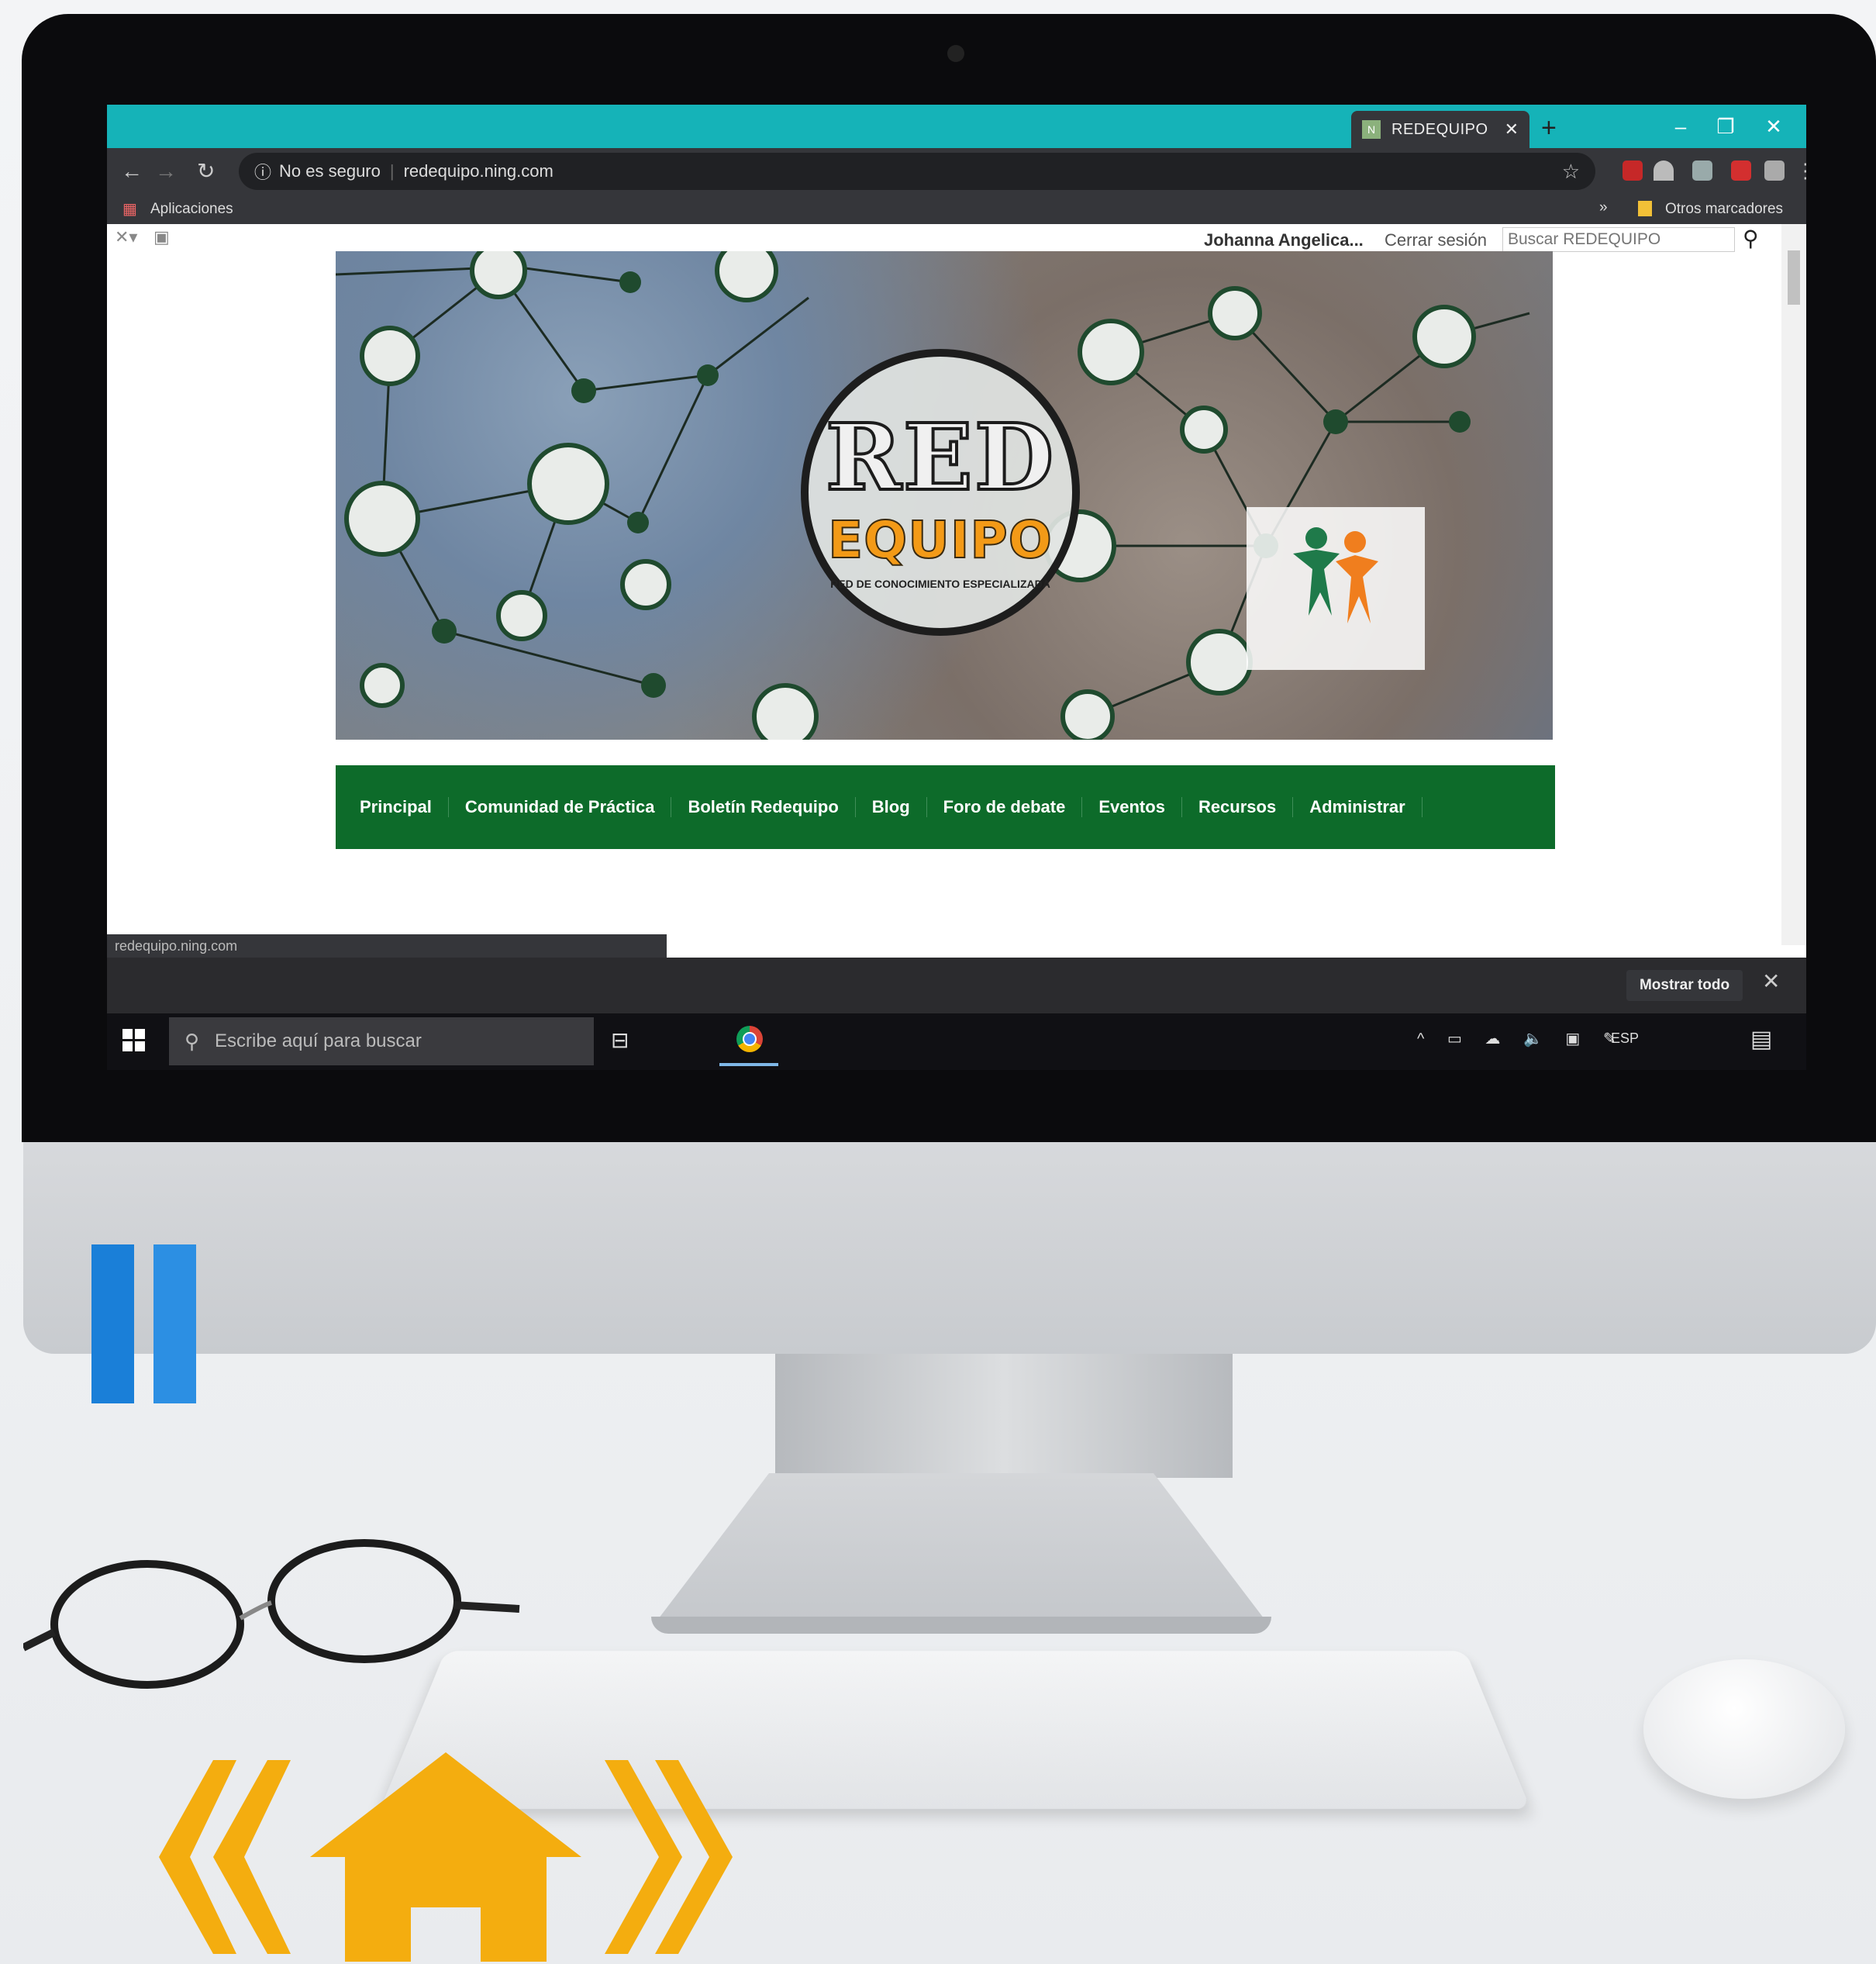  I want to click on tab-title: REDEQUIPO, so click(1439, 129).